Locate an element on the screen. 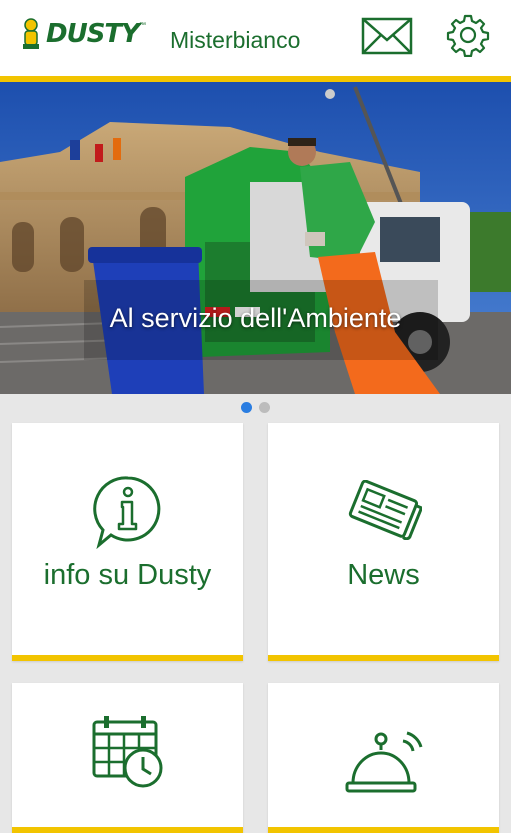 The height and width of the screenshot is (833, 511). tile-info-dusty: info su Dusty is located at coordinates (127, 542).